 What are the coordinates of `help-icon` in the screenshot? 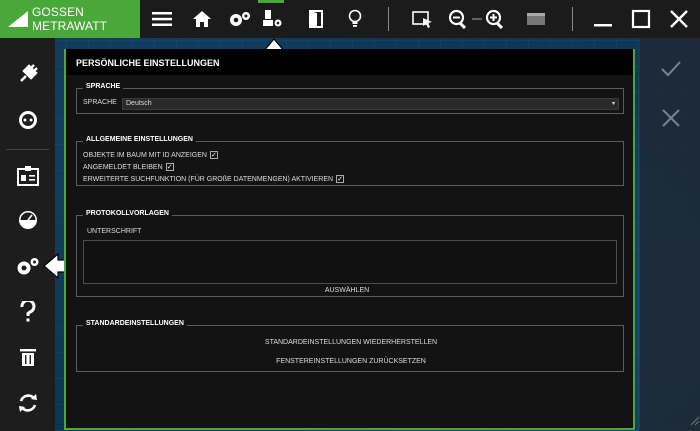 It's located at (27, 311).